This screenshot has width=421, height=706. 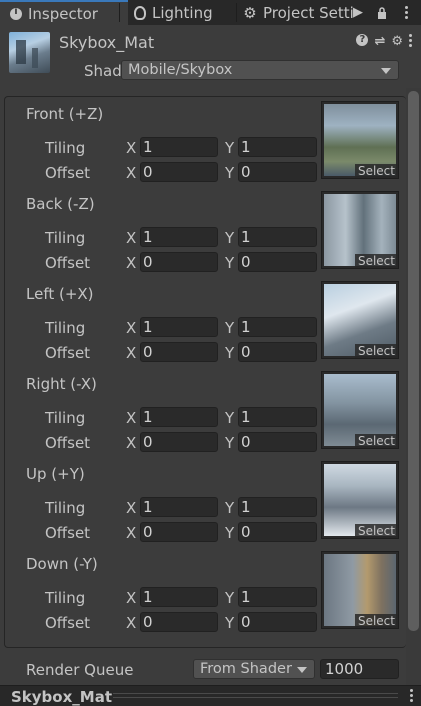 What do you see at coordinates (140, 12) in the screenshot?
I see `bulb-icon` at bounding box center [140, 12].